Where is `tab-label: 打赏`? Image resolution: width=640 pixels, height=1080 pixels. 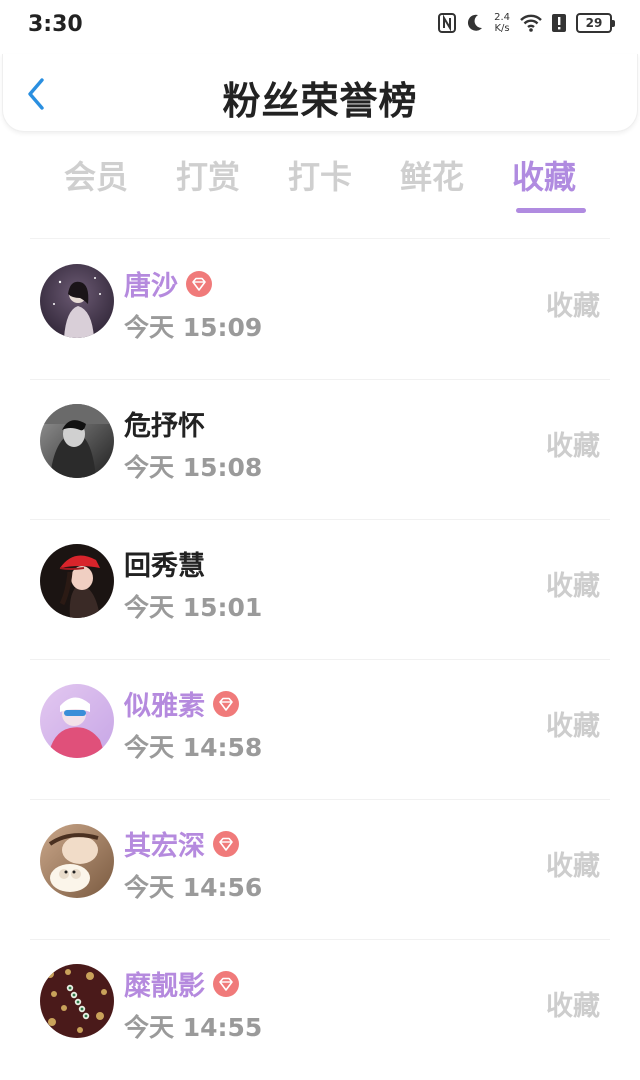 tab-label: 打赏 is located at coordinates (207, 177).